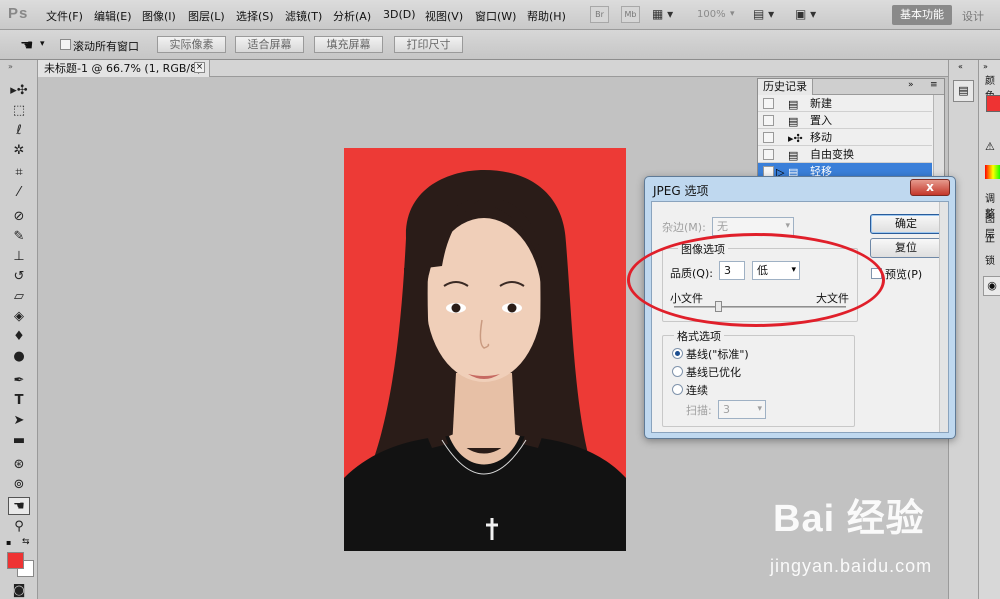  What do you see at coordinates (19, 131) in the screenshot?
I see `lasso-tool-icon: ℓ` at bounding box center [19, 131].